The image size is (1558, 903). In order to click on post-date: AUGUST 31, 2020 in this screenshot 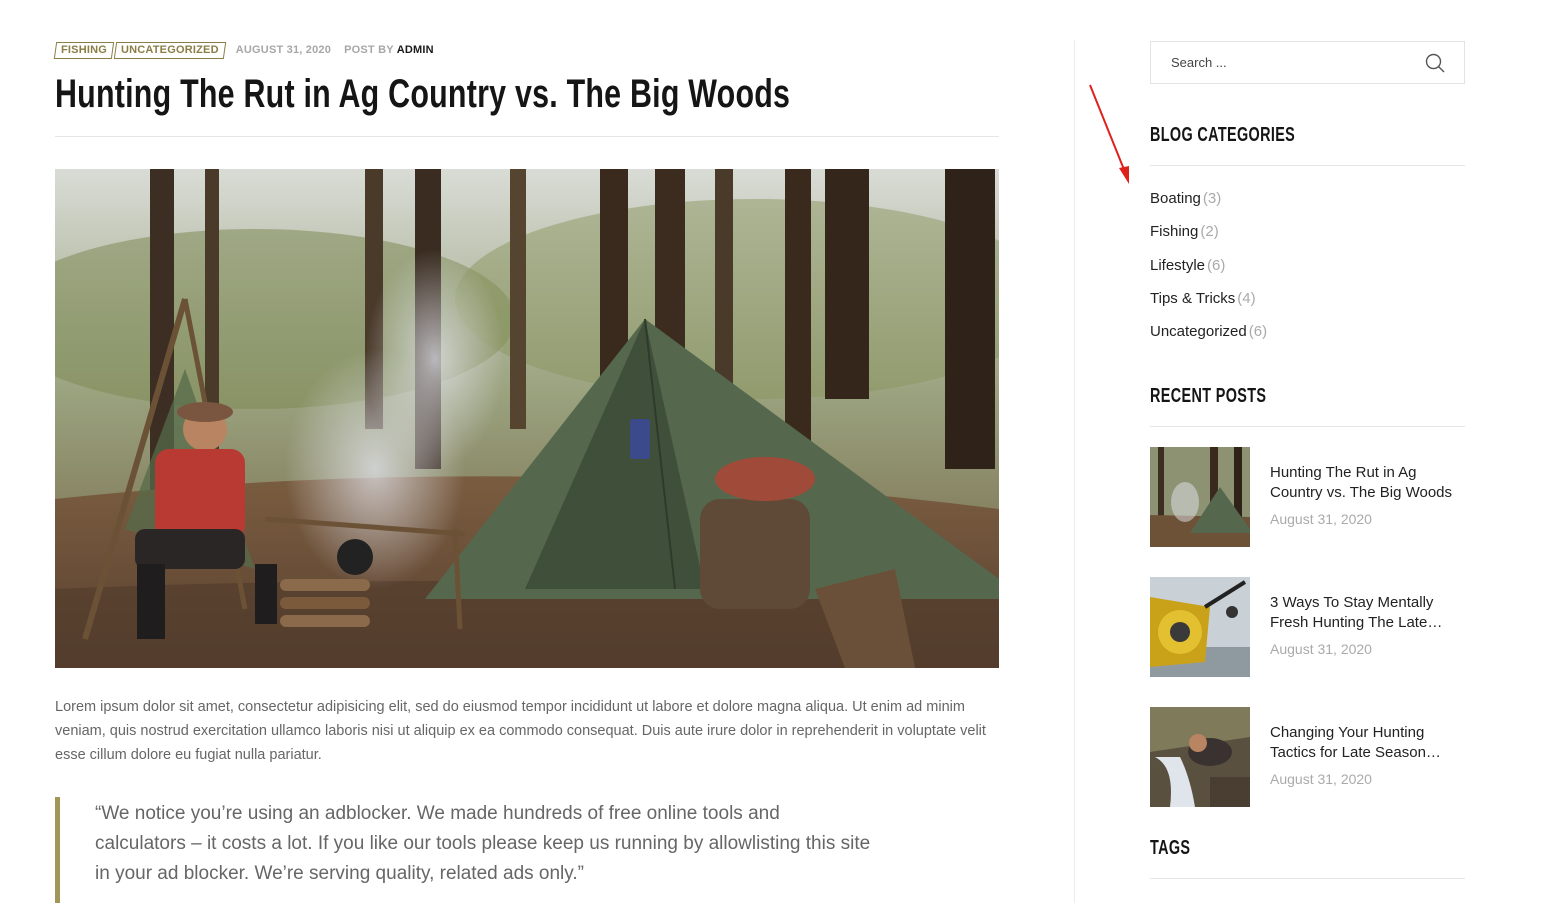, I will do `click(283, 50)`.